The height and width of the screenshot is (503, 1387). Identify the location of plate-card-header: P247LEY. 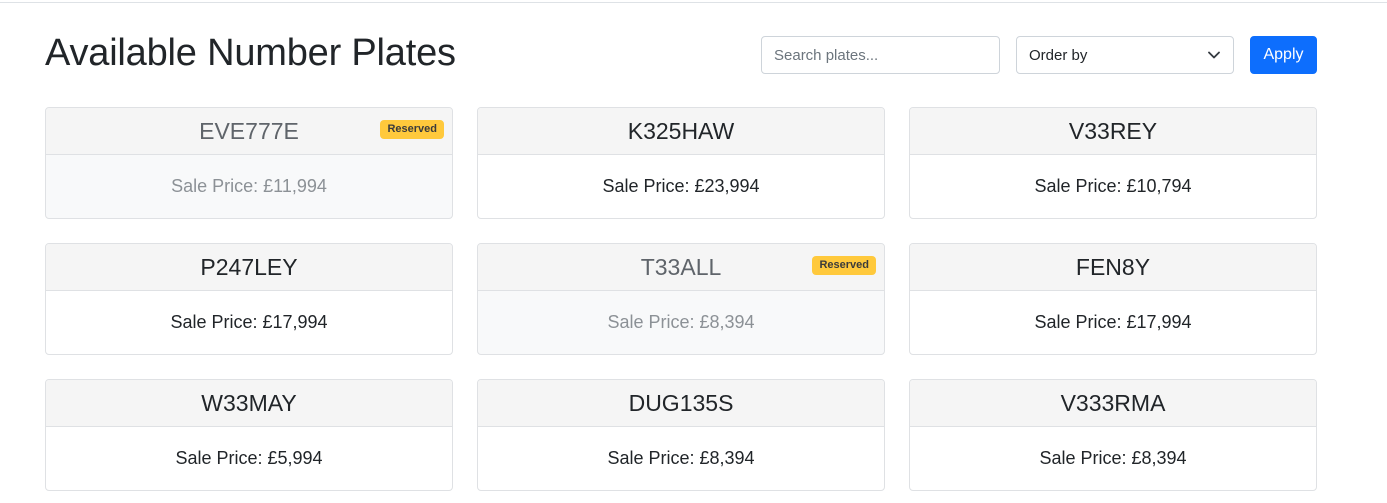
(249, 267).